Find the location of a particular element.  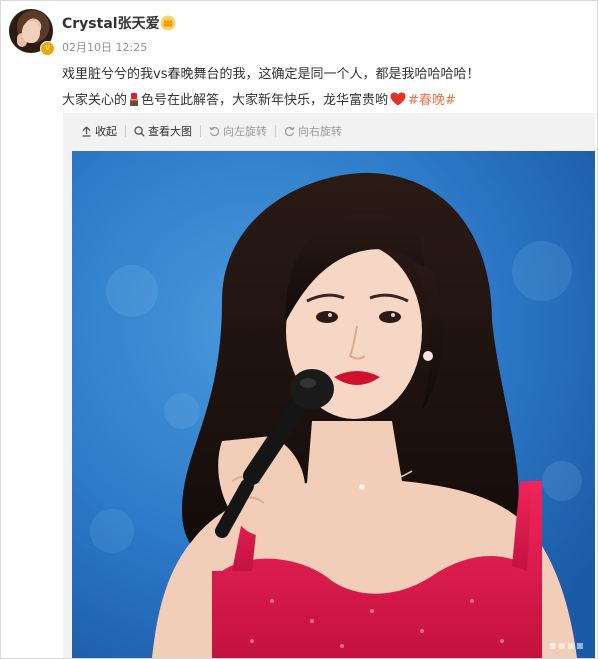

post-text-segment: 大家关心的 is located at coordinates (95, 100).